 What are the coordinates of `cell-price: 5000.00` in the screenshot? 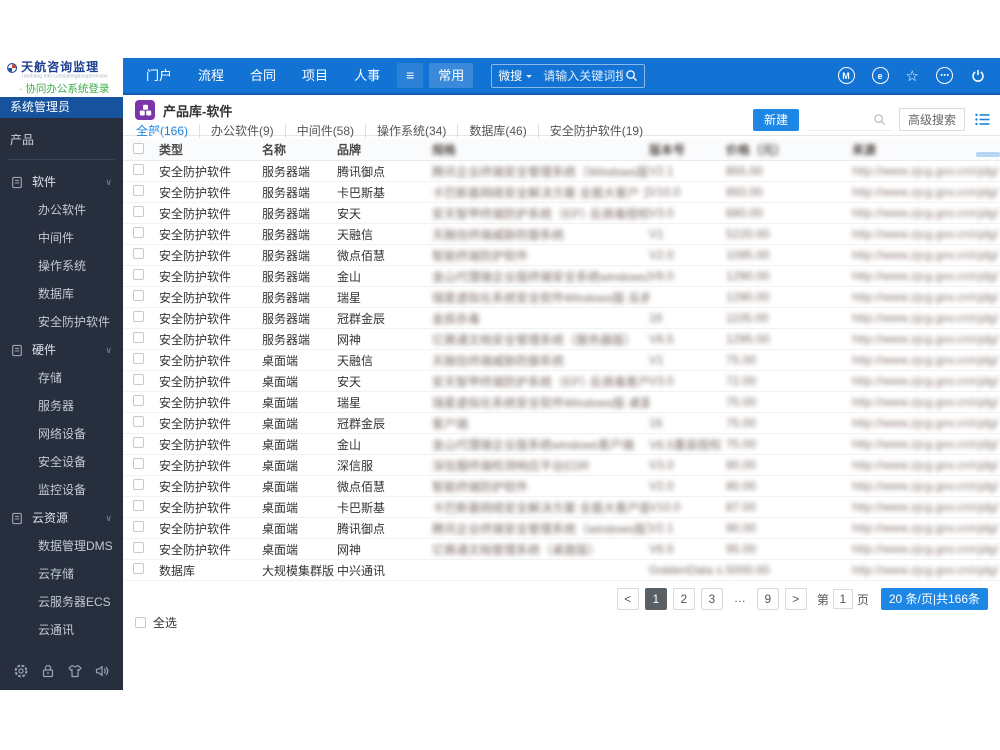 It's located at (748, 570).